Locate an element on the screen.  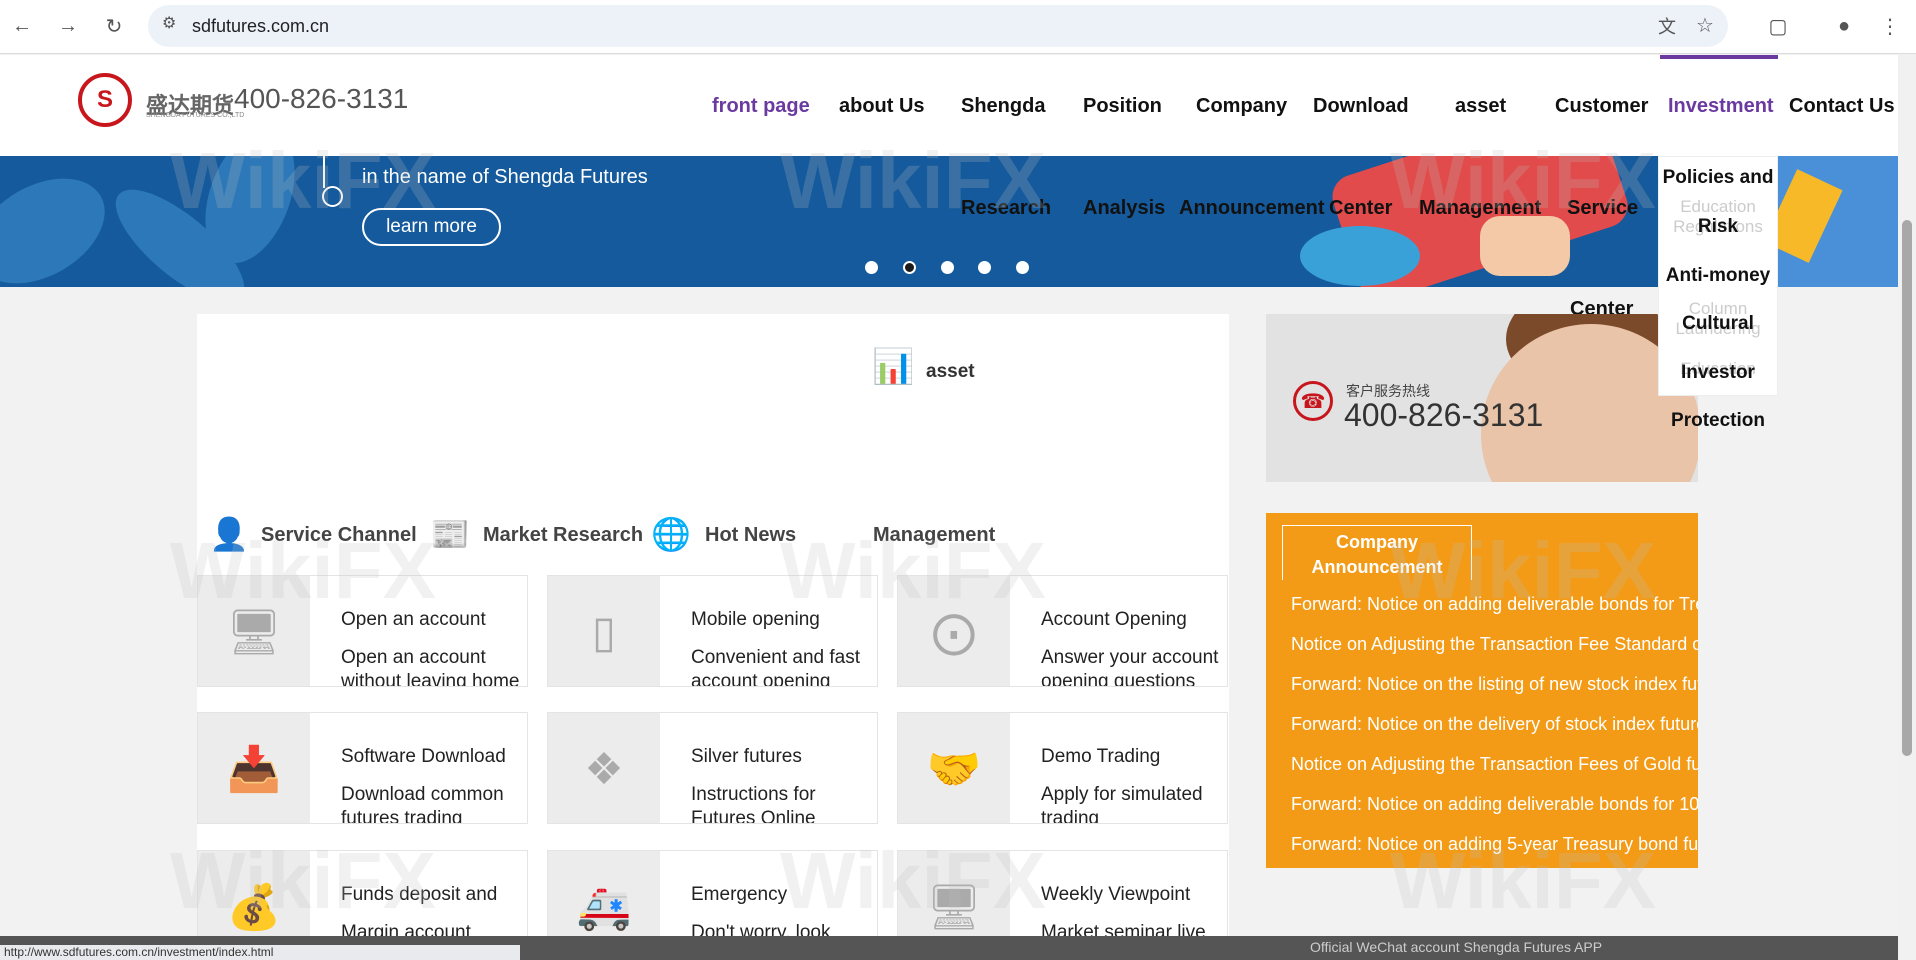
shengda-logo-icon: S is located at coordinates (105, 100).